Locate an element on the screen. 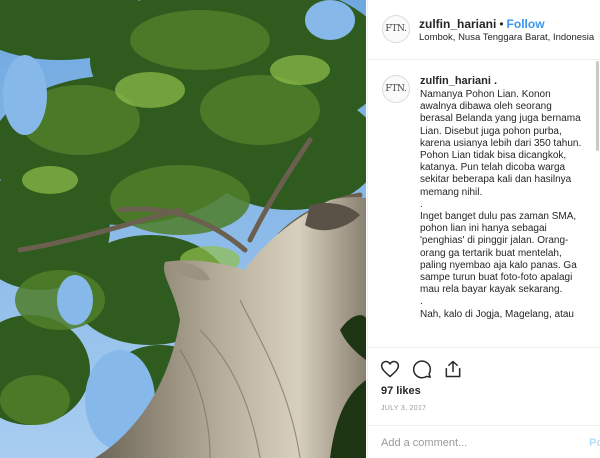  share-button is located at coordinates (453, 369).